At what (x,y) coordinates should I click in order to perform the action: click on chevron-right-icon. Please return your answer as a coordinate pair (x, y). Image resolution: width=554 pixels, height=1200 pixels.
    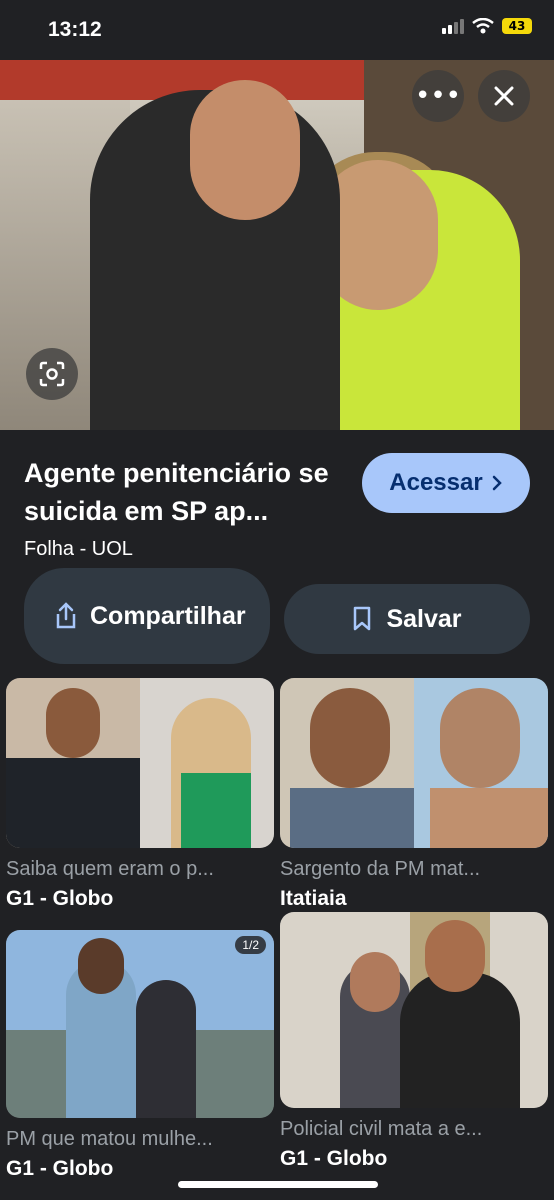
    Looking at the image, I should click on (497, 483).